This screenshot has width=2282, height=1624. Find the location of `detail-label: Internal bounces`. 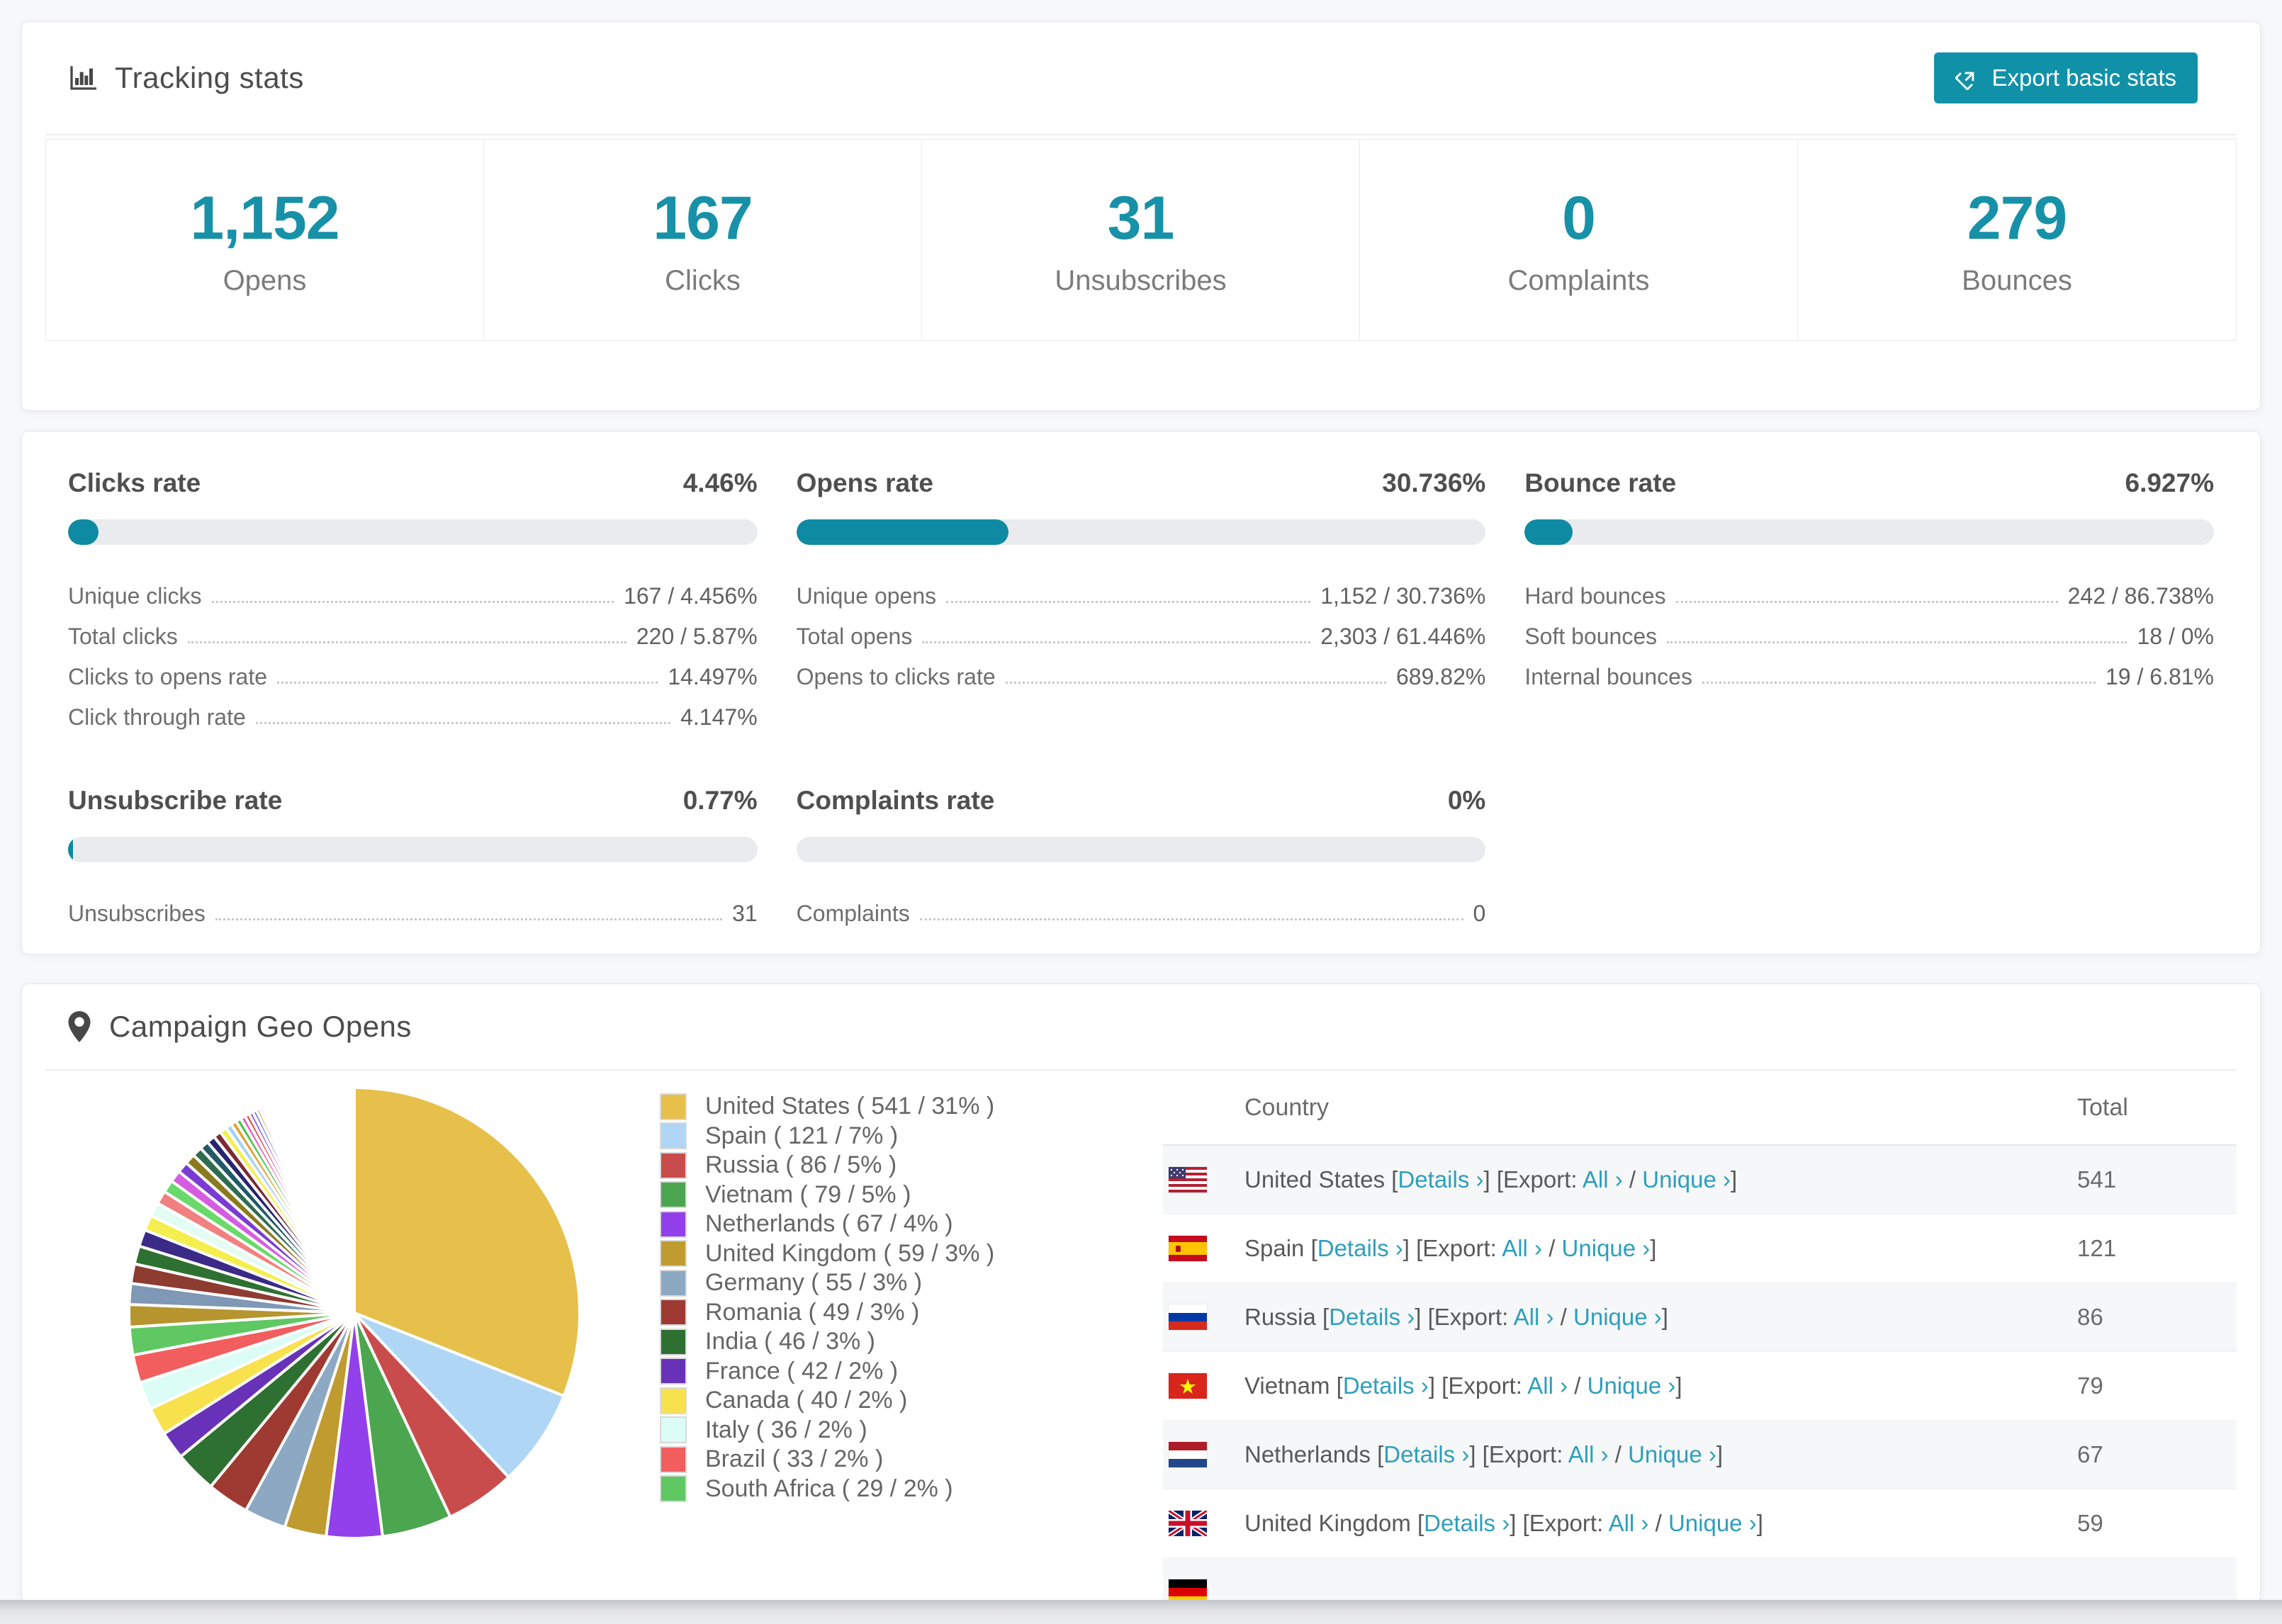

detail-label: Internal bounces is located at coordinates (1608, 676).